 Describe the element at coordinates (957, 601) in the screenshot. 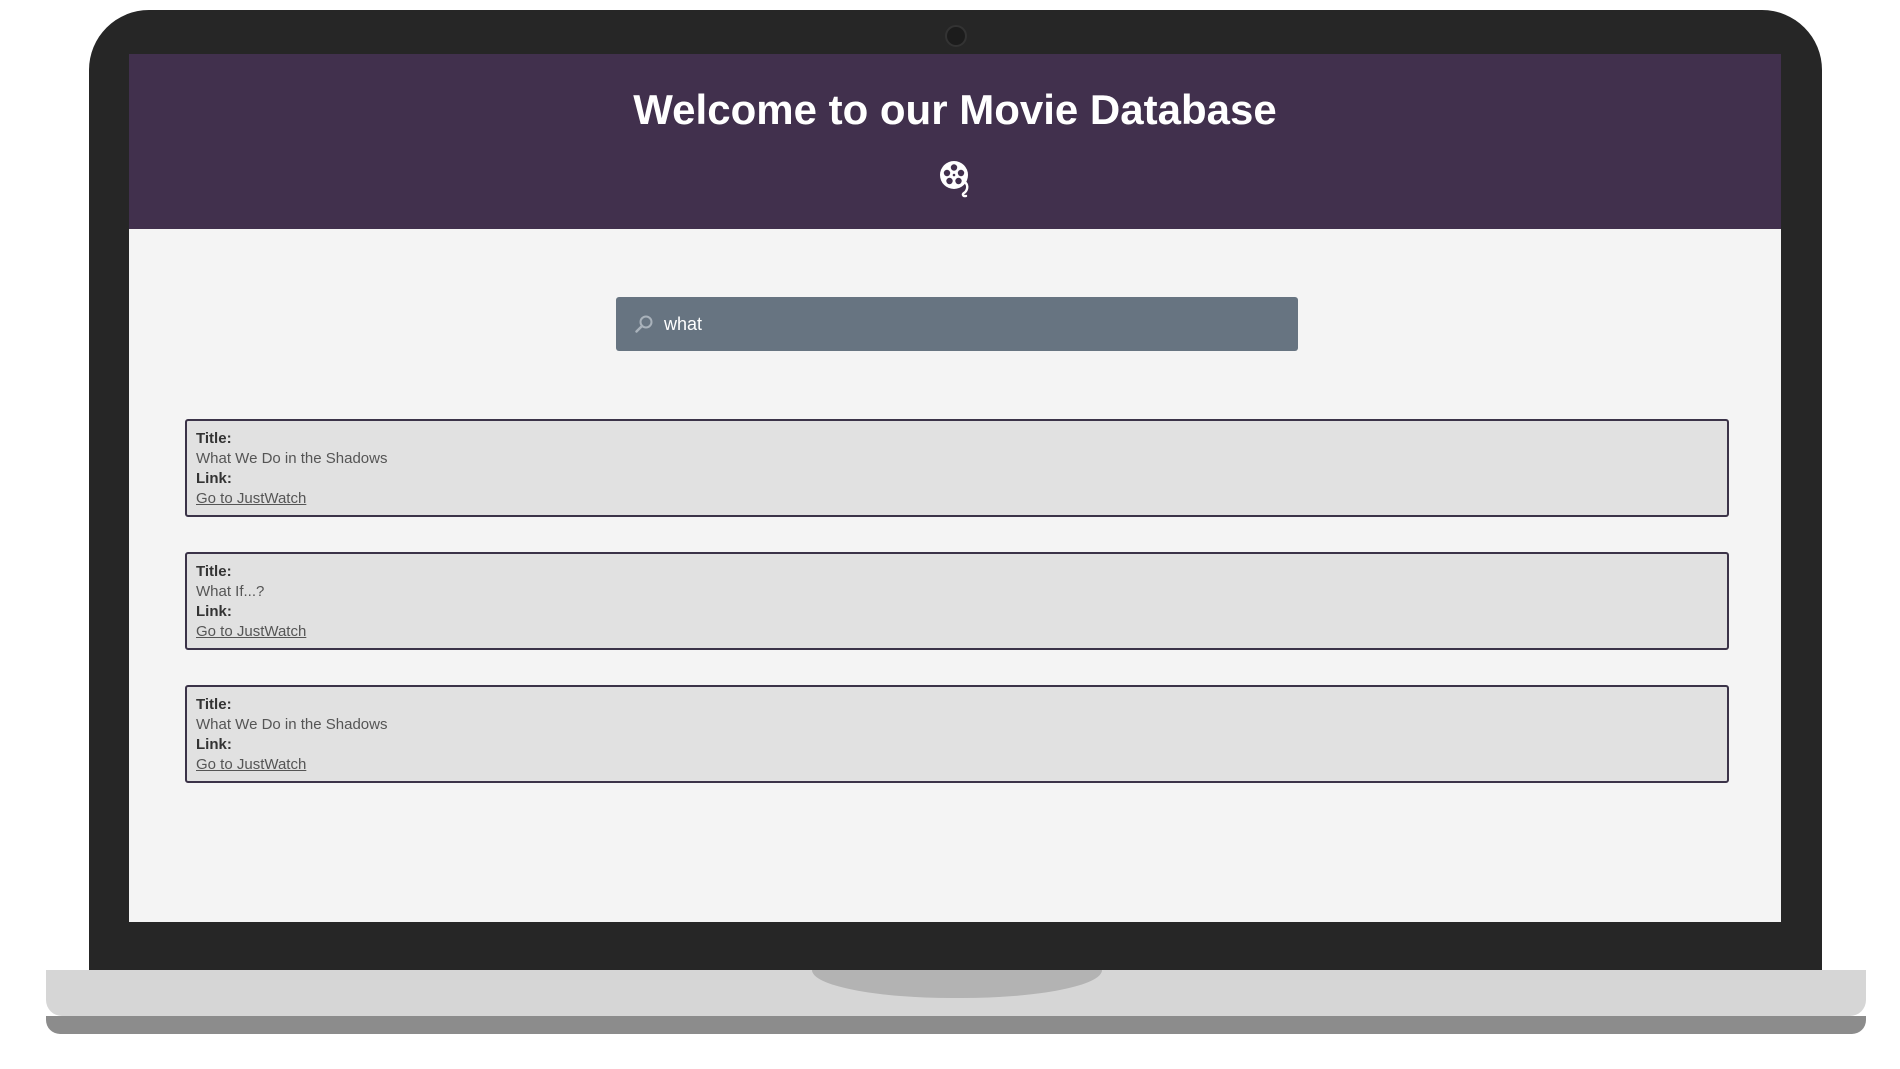

I see `result-card: Title: What If...? Link: Go to JustWatch` at that location.